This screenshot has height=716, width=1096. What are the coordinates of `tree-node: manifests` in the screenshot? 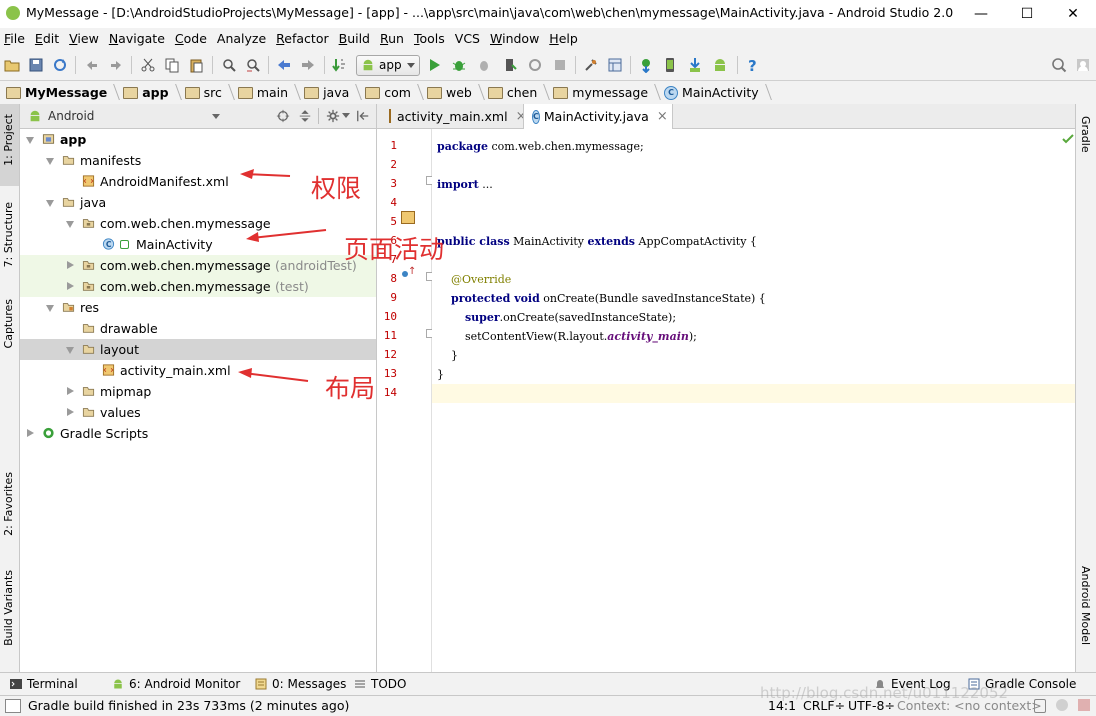 It's located at (198, 160).